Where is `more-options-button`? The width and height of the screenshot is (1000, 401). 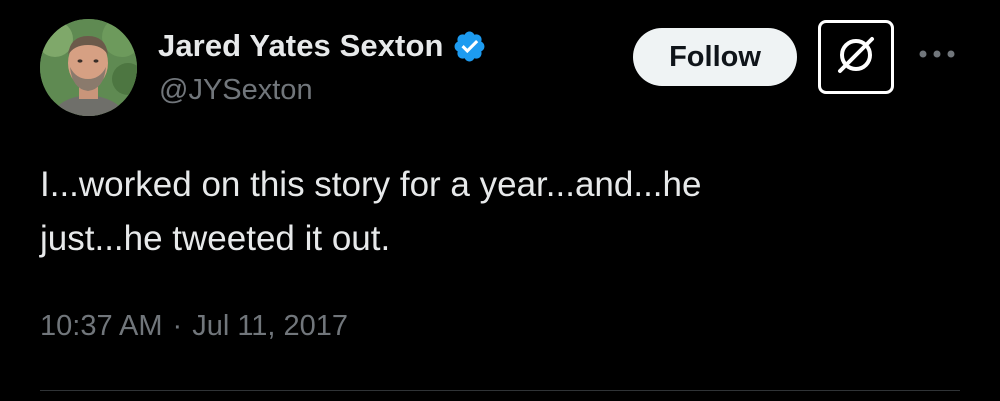
more-options-button is located at coordinates (937, 55).